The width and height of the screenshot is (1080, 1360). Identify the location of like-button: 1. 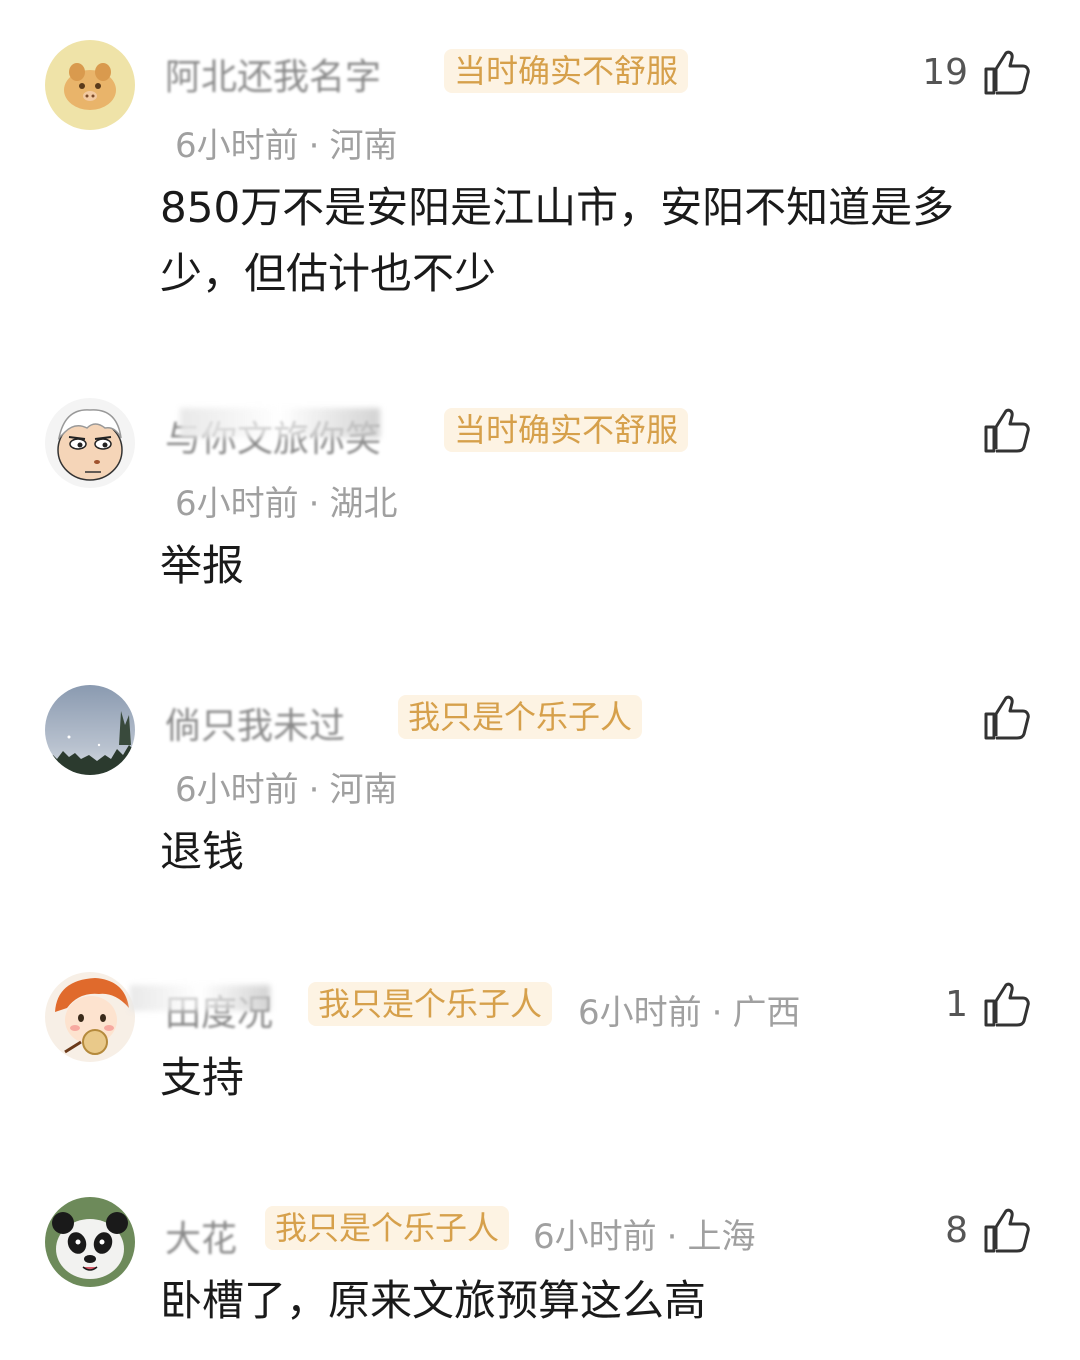
(987, 1004).